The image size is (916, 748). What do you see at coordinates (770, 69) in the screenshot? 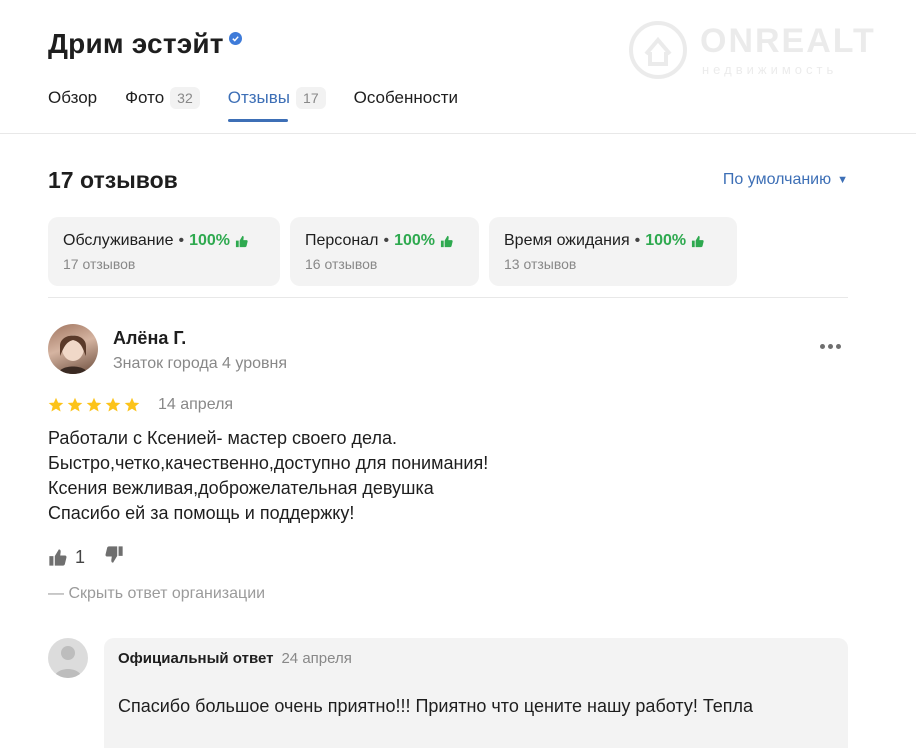
I see `watermark-subtext: недвижимость` at bounding box center [770, 69].